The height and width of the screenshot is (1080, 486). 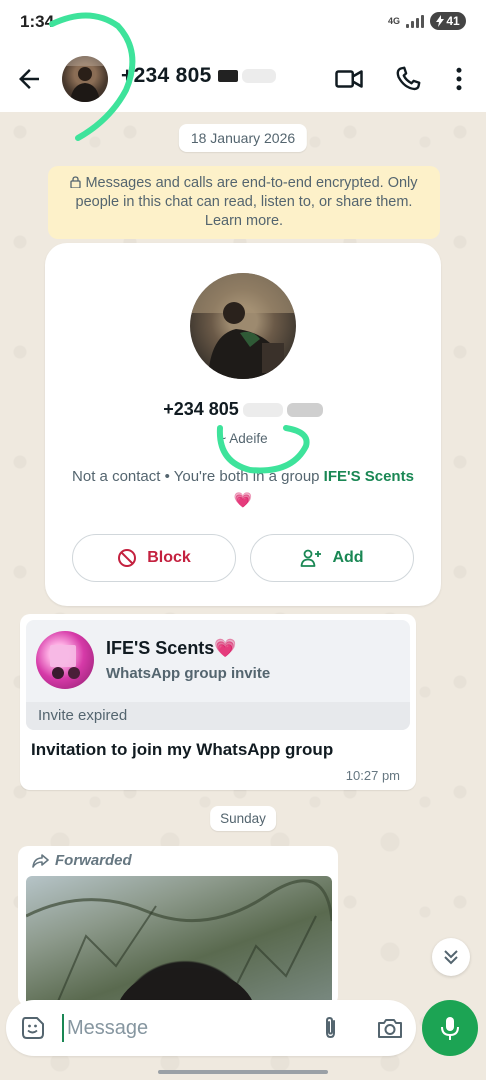 What do you see at coordinates (76, 182) in the screenshot?
I see `lock-icon` at bounding box center [76, 182].